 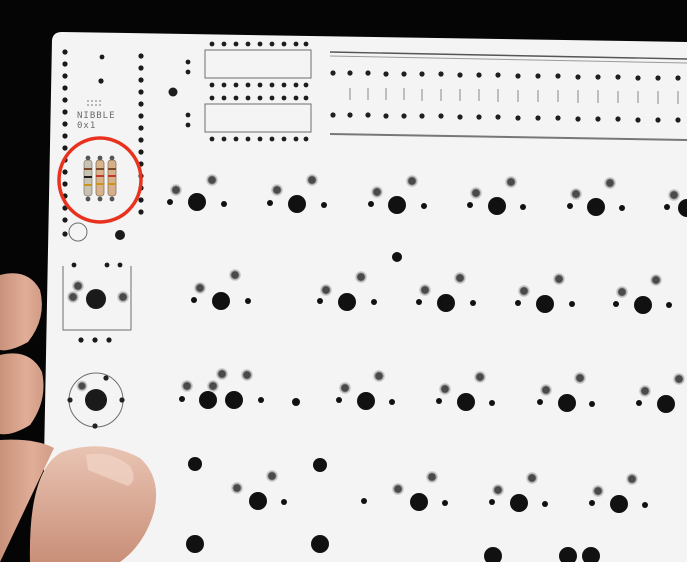 What do you see at coordinates (87, 126) in the screenshot?
I see `board-version-label: 0x1` at bounding box center [87, 126].